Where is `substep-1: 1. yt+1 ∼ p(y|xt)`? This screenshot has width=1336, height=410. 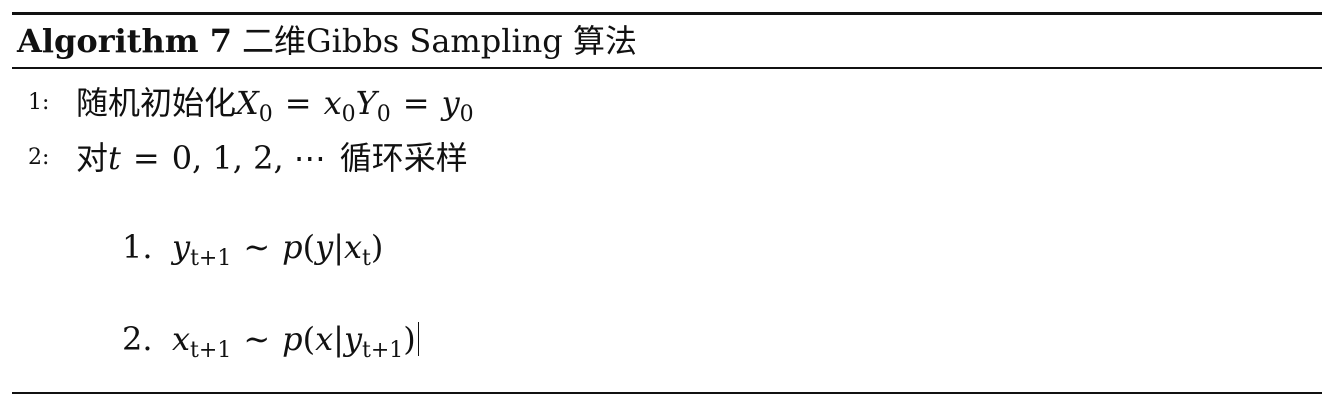
substep-1: 1. yt+1 ∼ p(y|xt) is located at coordinates (252, 247).